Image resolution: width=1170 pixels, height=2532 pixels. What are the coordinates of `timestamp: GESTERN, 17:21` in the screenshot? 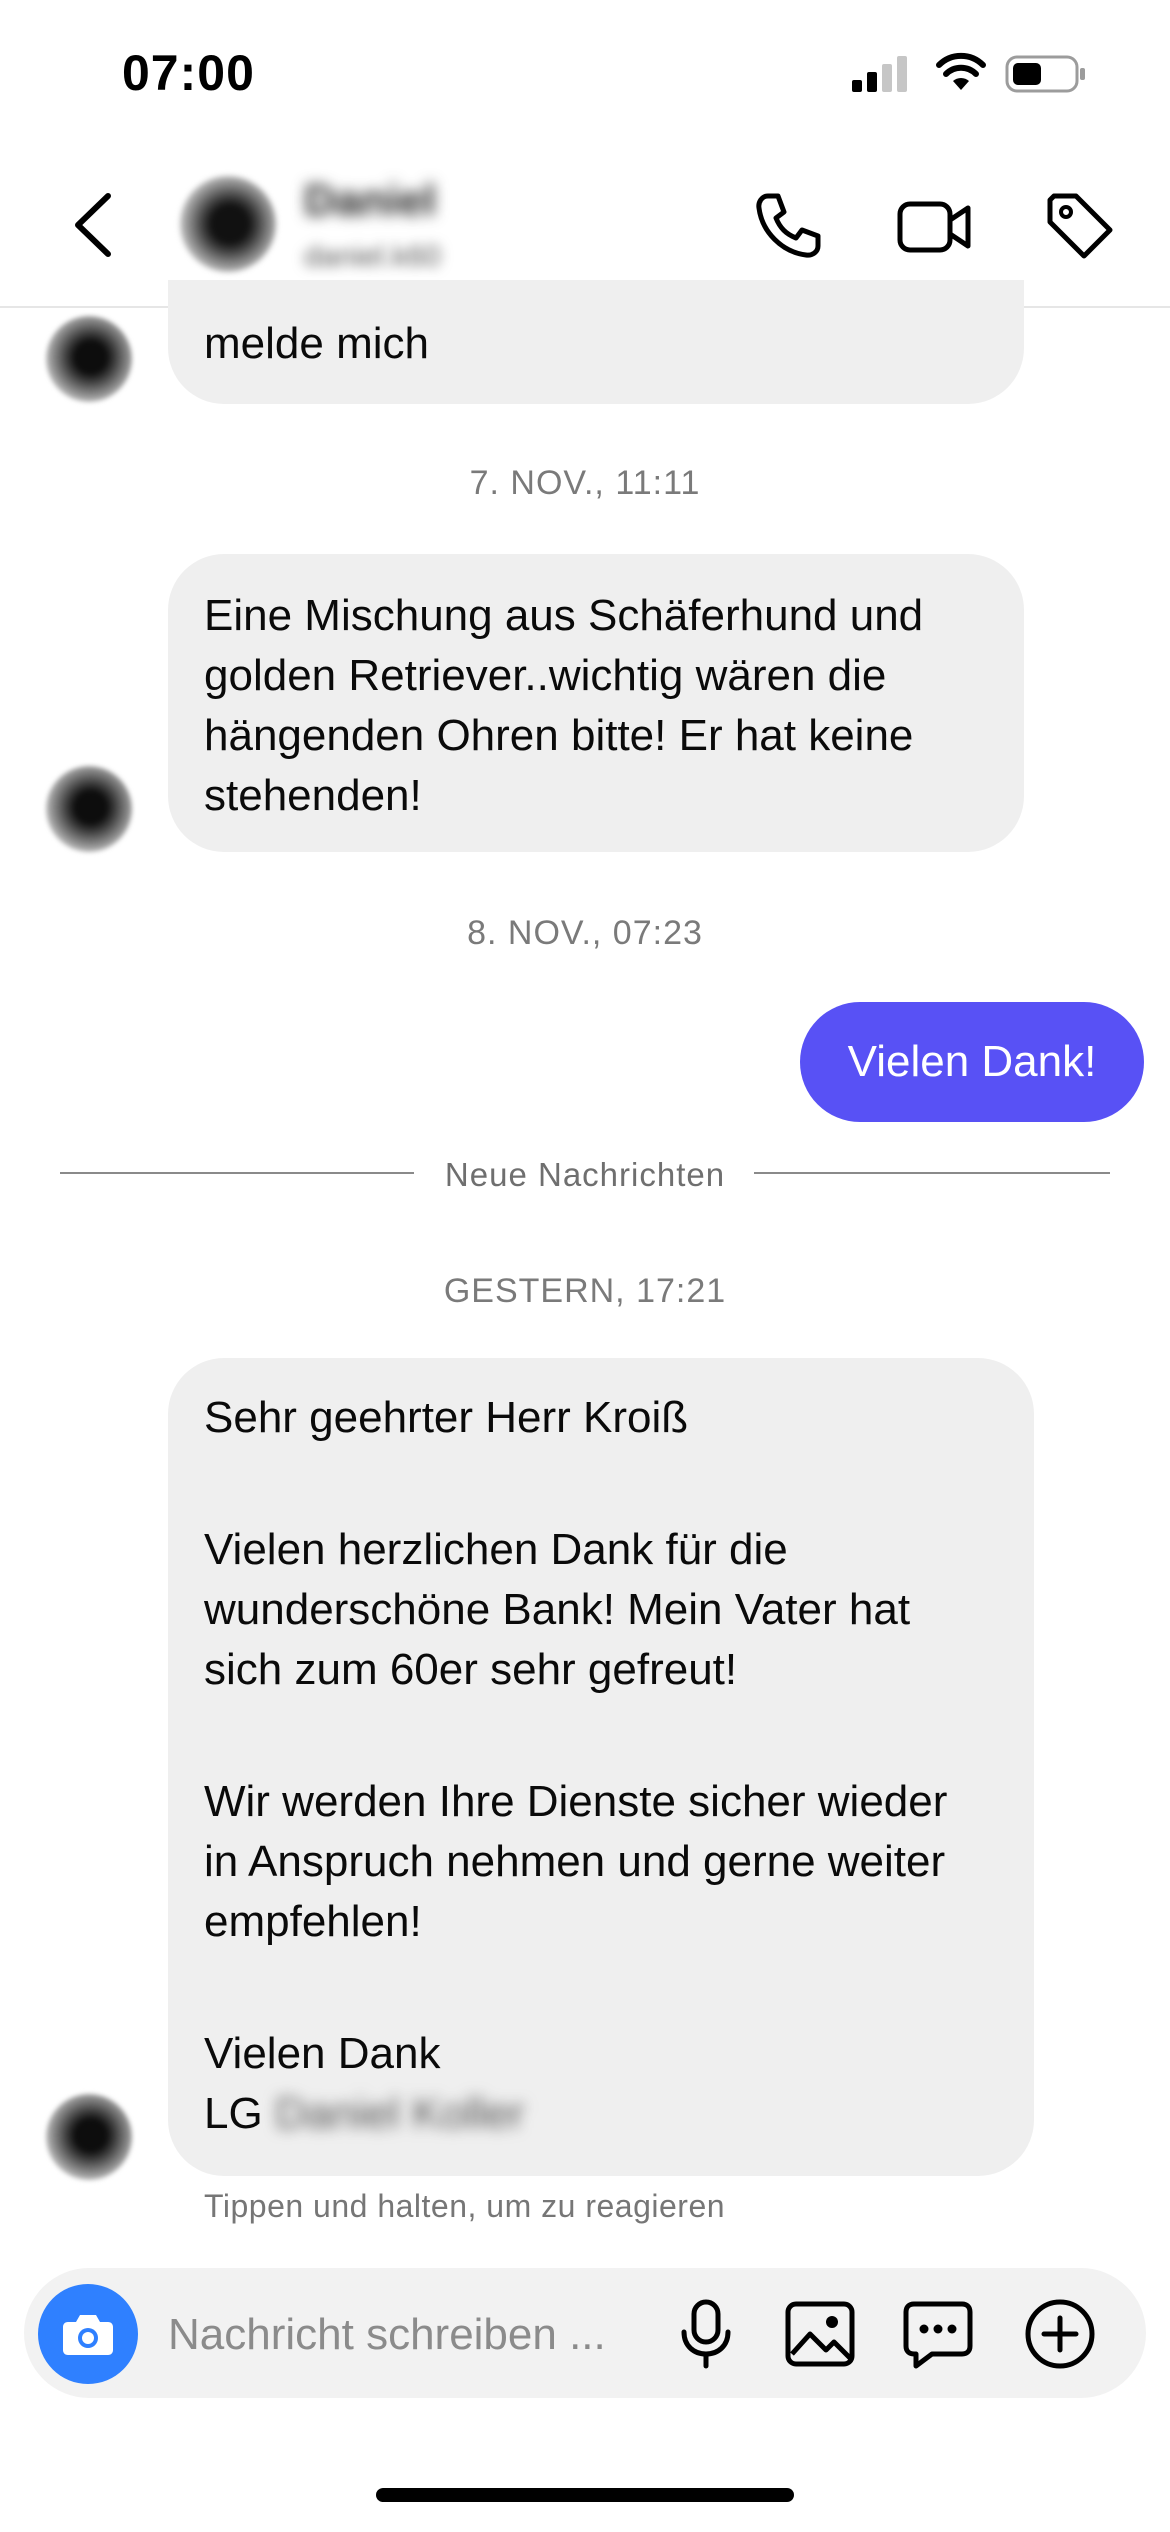 It's located at (585, 1291).